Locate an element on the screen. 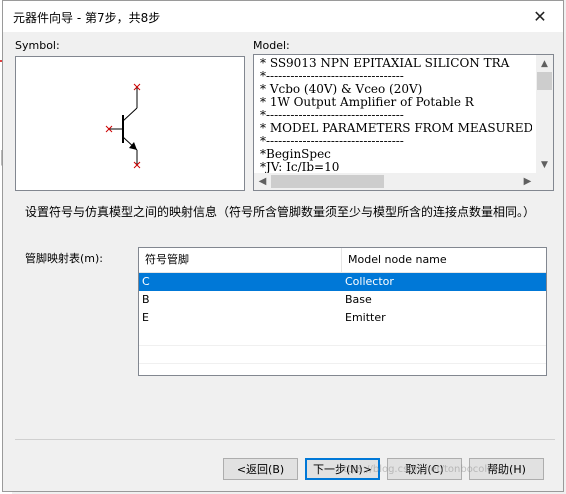 Image resolution: width=566 pixels, height=494 pixels. table-row: E Emitter is located at coordinates (342, 318).